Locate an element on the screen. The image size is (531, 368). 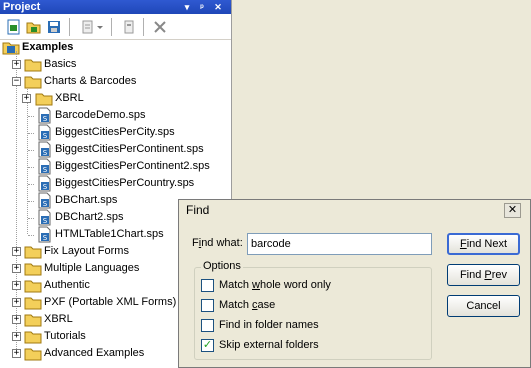
tree-file: S BarcodeDemo.sps is located at coordinates (115, 115).